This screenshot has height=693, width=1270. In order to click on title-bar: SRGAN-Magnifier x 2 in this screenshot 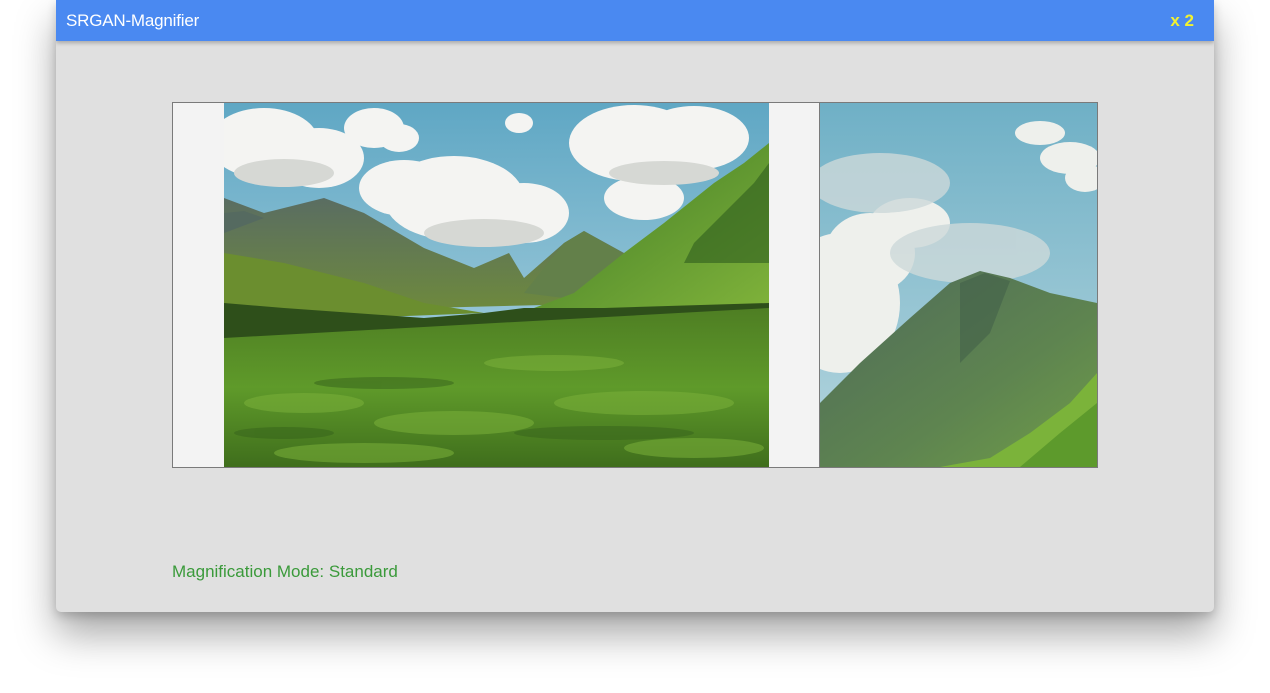, I will do `click(635, 20)`.